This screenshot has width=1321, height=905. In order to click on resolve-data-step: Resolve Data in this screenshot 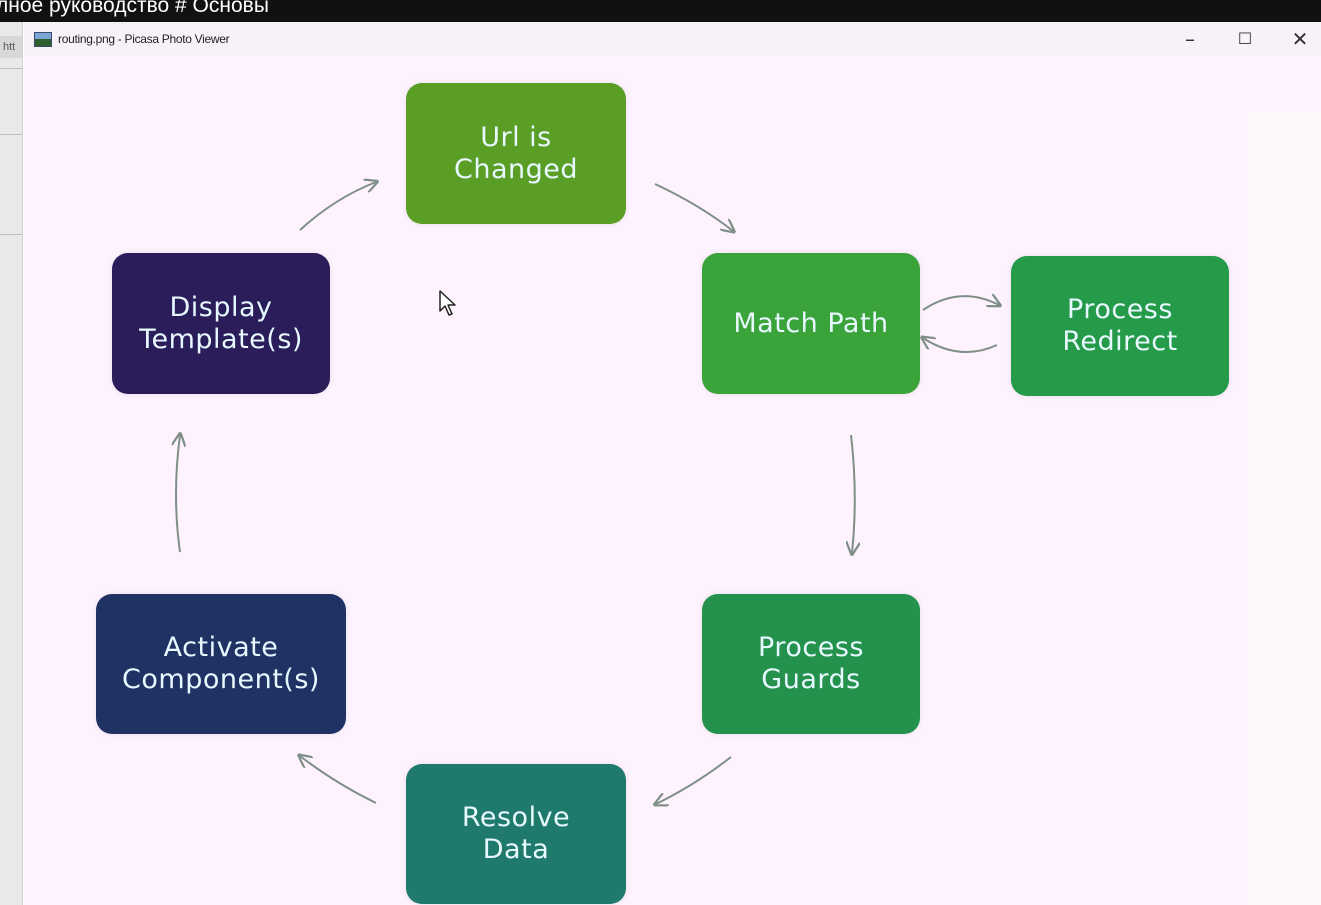, I will do `click(516, 834)`.